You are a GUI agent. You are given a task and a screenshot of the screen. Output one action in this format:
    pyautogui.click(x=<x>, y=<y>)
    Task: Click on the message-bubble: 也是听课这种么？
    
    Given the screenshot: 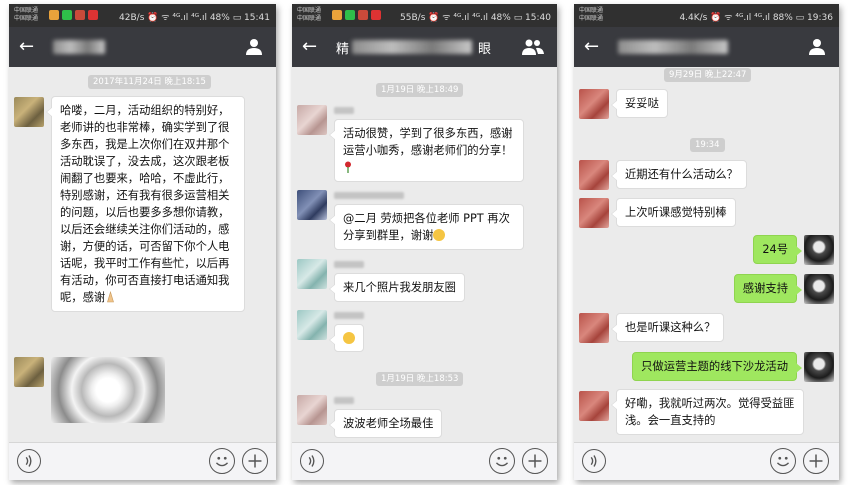 What is the action you would take?
    pyautogui.click(x=667, y=327)
    